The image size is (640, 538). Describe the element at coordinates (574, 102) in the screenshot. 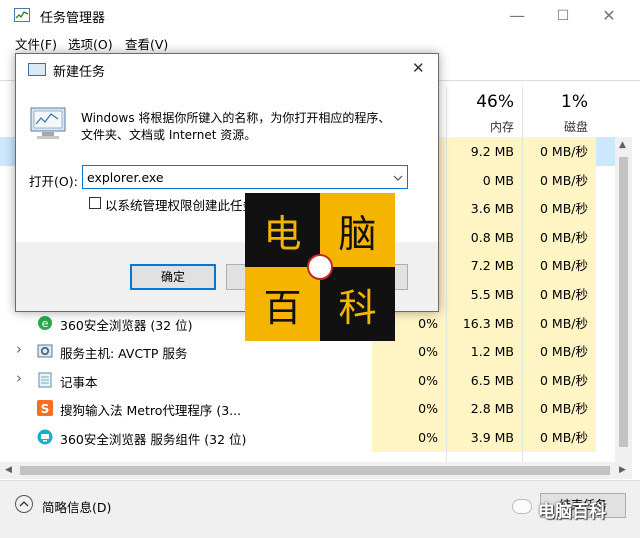

I see `disk-percent: 1%` at that location.